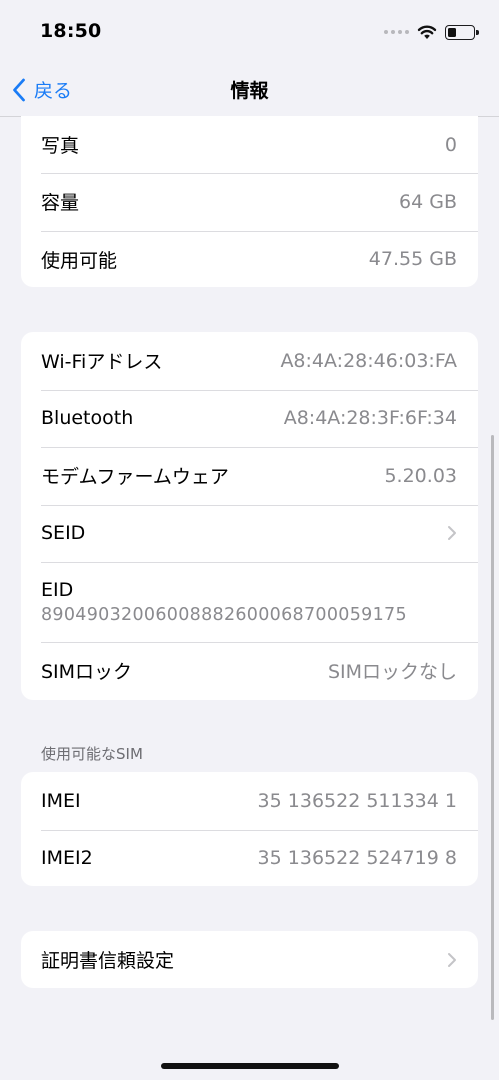 The height and width of the screenshot is (1080, 499). I want to click on row-capacity-label: 容量, so click(60, 203).